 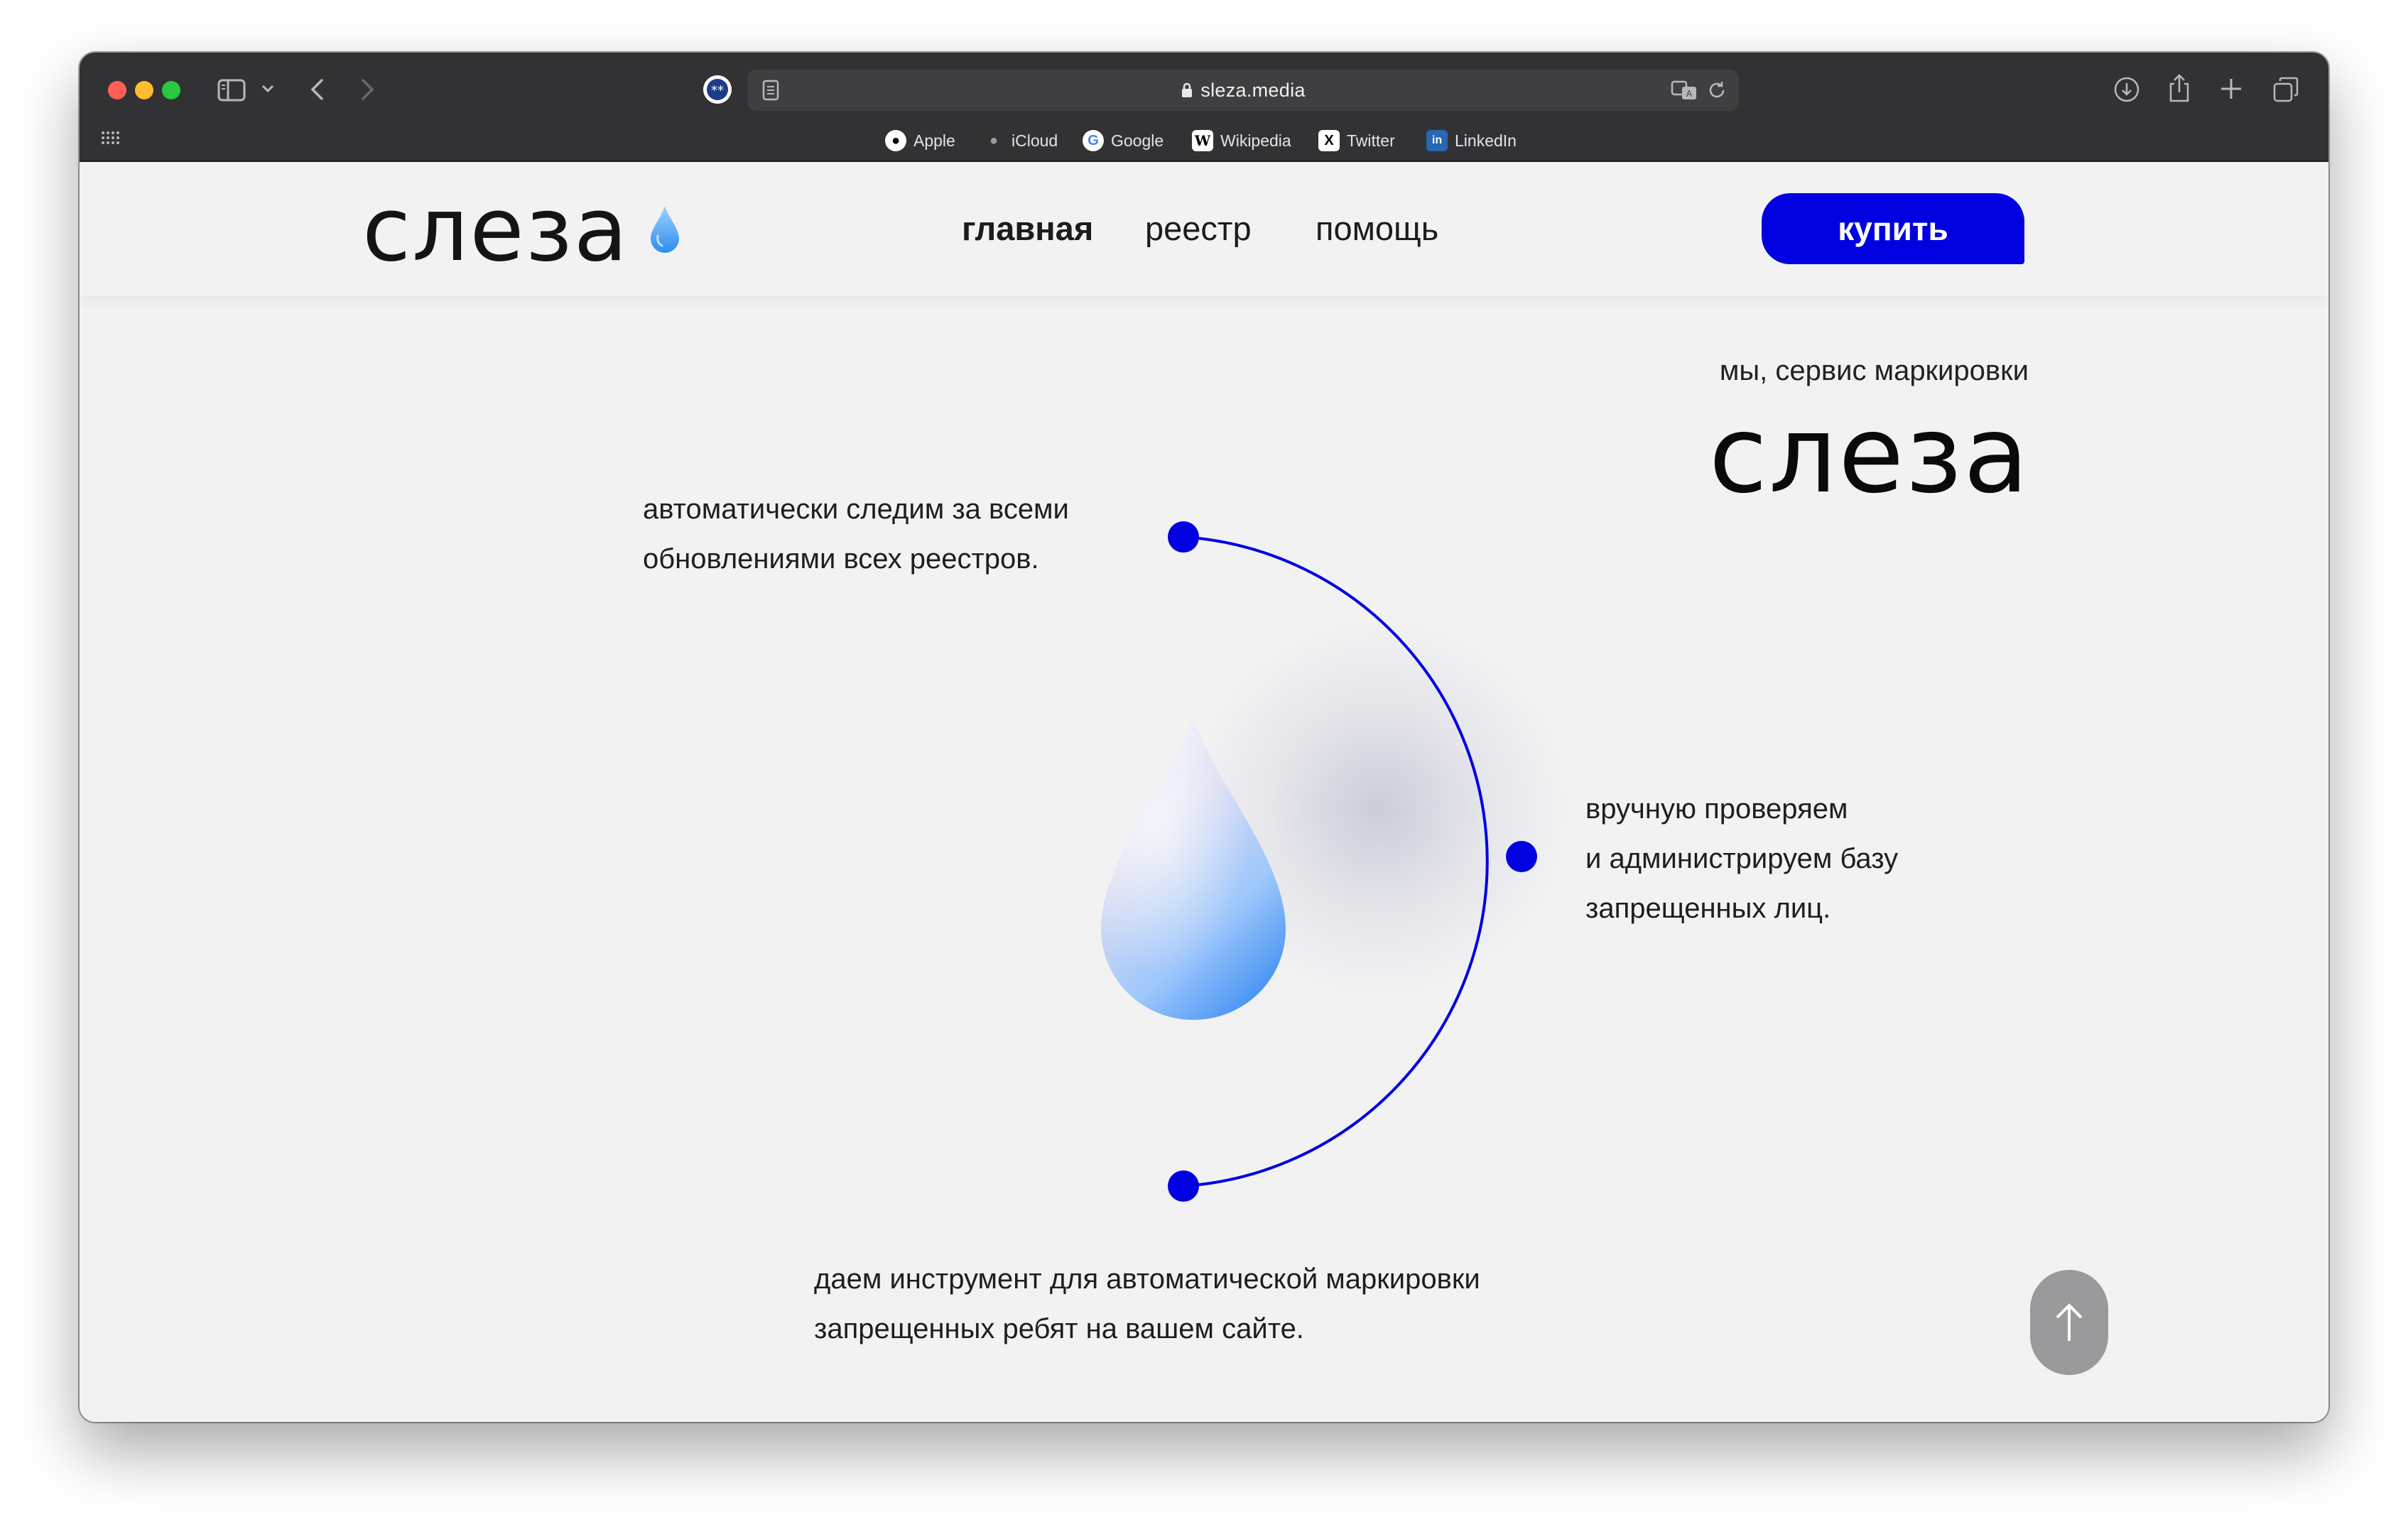 What do you see at coordinates (117, 90) in the screenshot?
I see `close-window-button` at bounding box center [117, 90].